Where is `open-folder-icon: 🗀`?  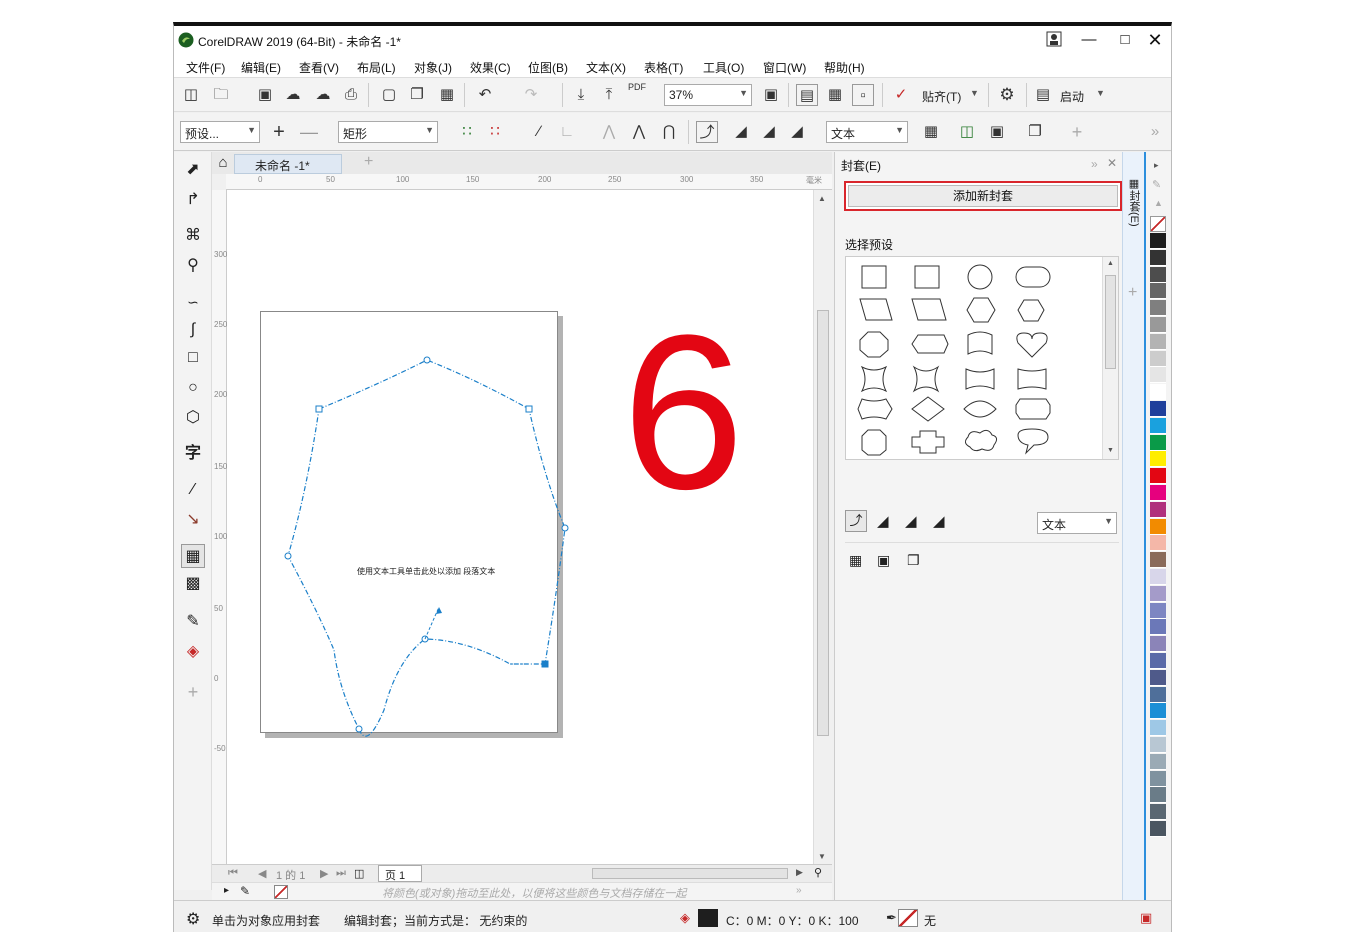
open-folder-icon: 🗀 is located at coordinates (221, 95).